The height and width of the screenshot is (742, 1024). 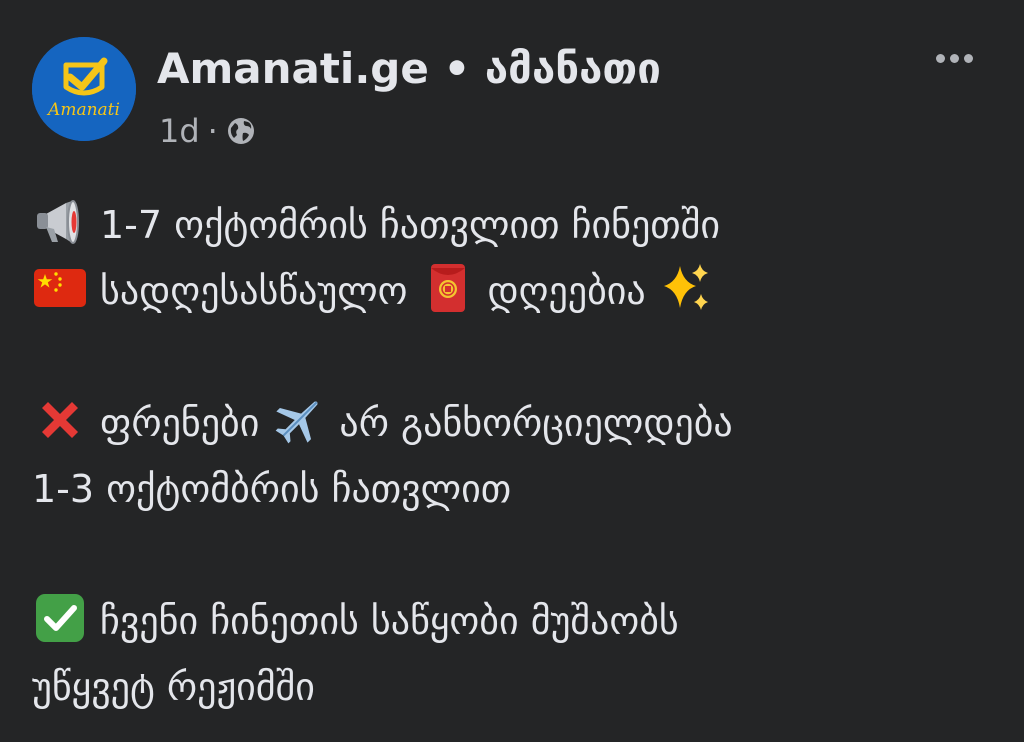 What do you see at coordinates (389, 621) in the screenshot?
I see `post-text: ჩვენი ჩინეთის საწყობი მუშაობს` at bounding box center [389, 621].